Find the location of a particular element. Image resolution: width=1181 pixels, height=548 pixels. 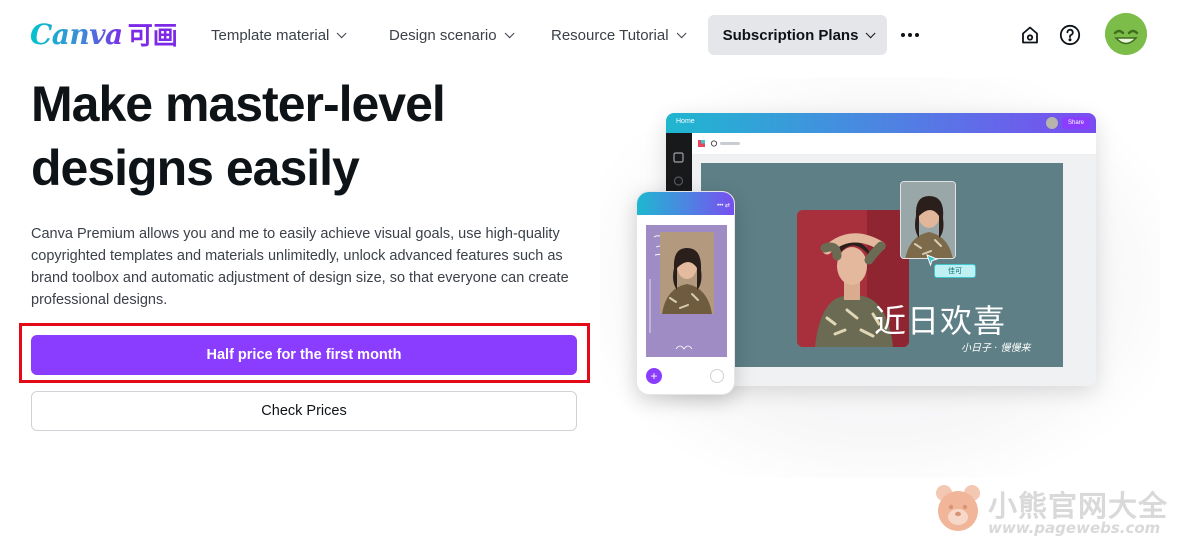

nav-template-material: Template material is located at coordinates (279, 35).